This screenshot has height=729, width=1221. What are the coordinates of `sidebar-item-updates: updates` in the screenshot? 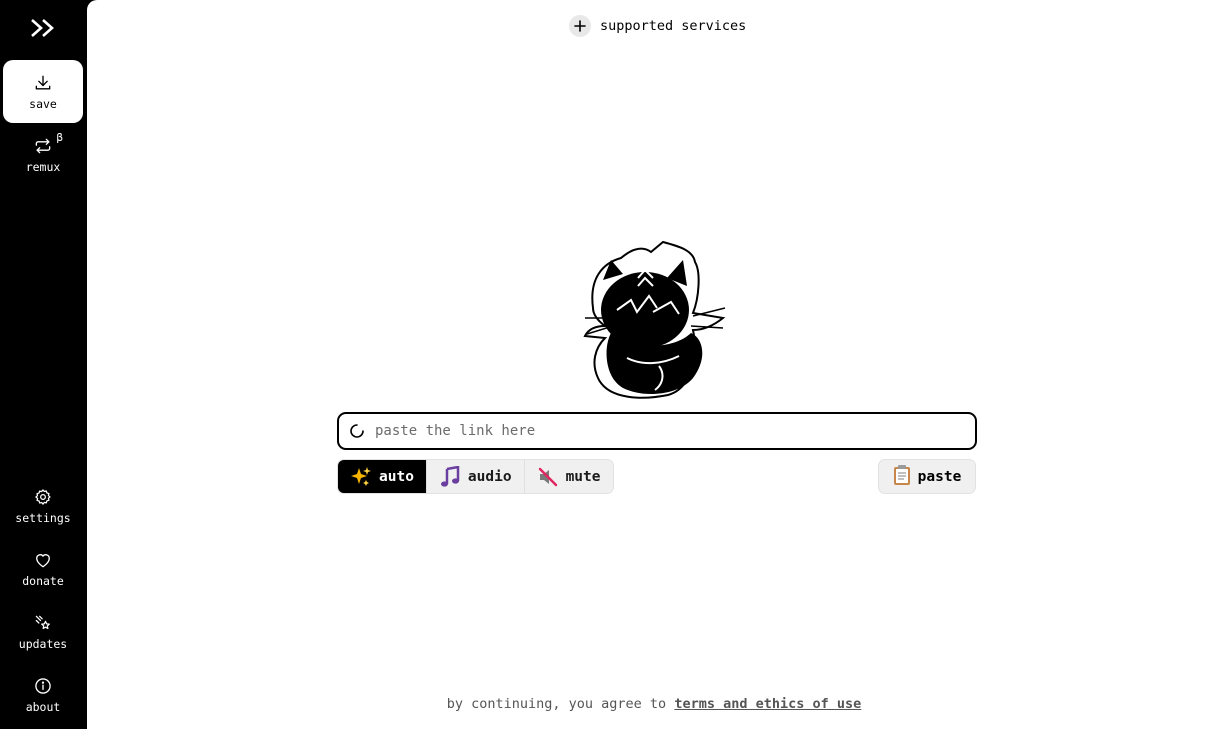 It's located at (43, 631).